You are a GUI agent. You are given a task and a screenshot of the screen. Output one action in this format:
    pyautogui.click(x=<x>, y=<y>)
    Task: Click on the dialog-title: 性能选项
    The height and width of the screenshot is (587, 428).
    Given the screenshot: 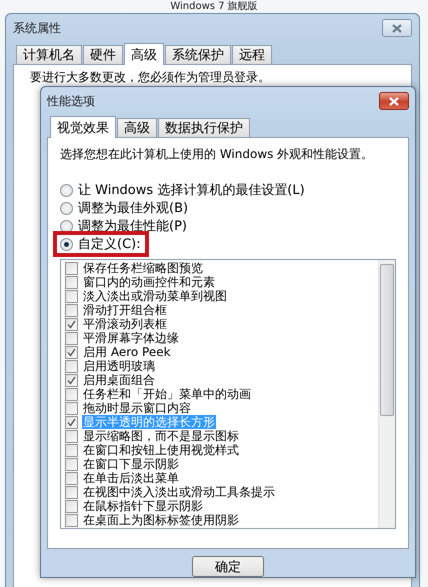 What is the action you would take?
    pyautogui.click(x=71, y=101)
    